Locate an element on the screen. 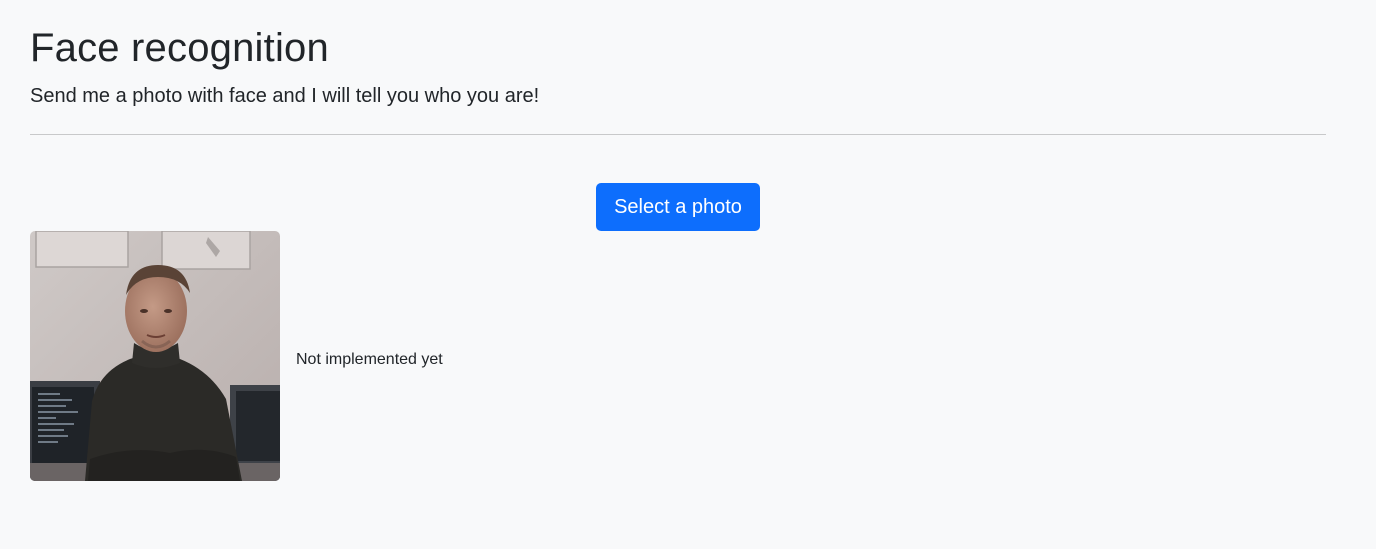 The image size is (1376, 549). uploaded-photo-image is located at coordinates (155, 356).